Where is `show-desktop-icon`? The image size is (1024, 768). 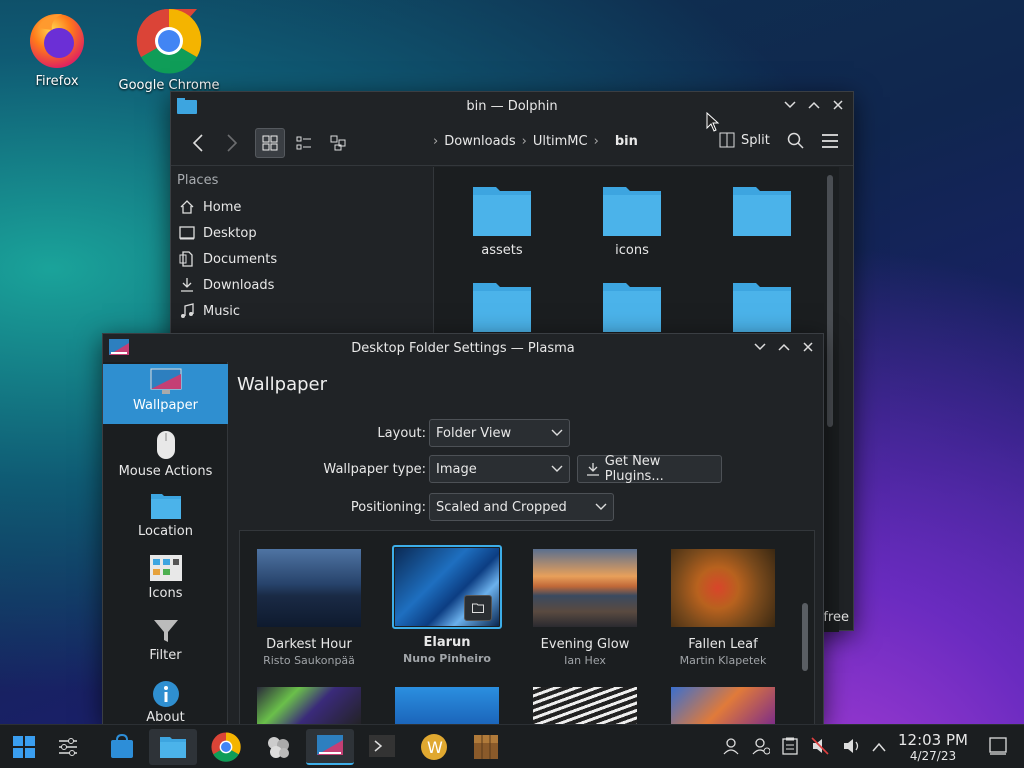
show-desktop-icon is located at coordinates (998, 746).